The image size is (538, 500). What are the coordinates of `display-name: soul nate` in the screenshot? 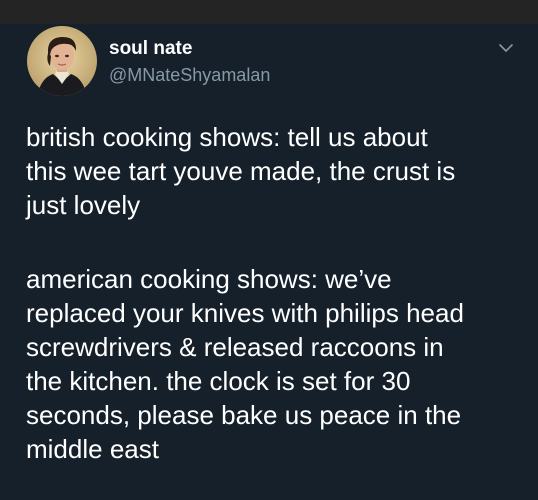 It's located at (150, 49).